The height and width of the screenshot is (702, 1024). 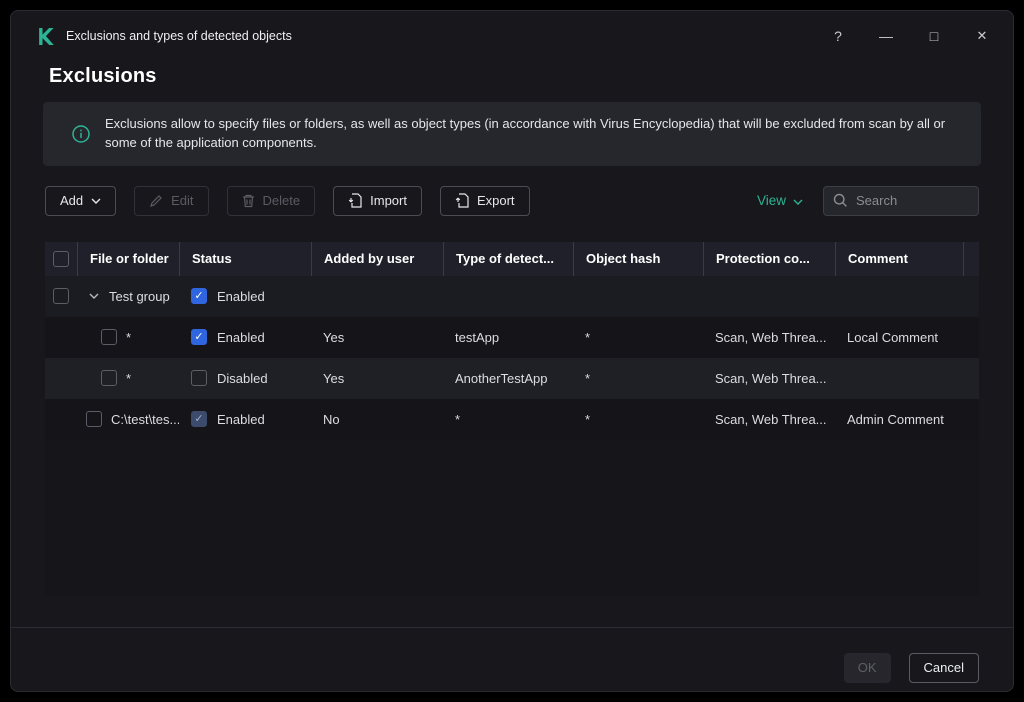 I want to click on view-dropdown: View, so click(x=780, y=200).